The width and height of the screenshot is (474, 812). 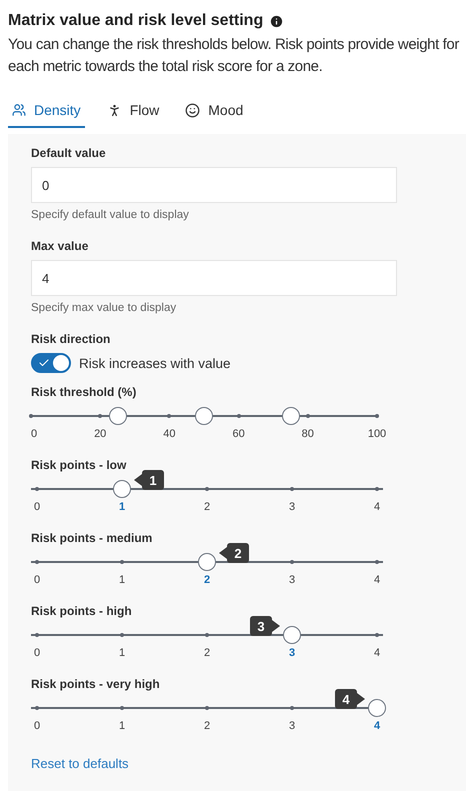 What do you see at coordinates (96, 684) in the screenshot?
I see `slider-label: Risk points - very high` at bounding box center [96, 684].